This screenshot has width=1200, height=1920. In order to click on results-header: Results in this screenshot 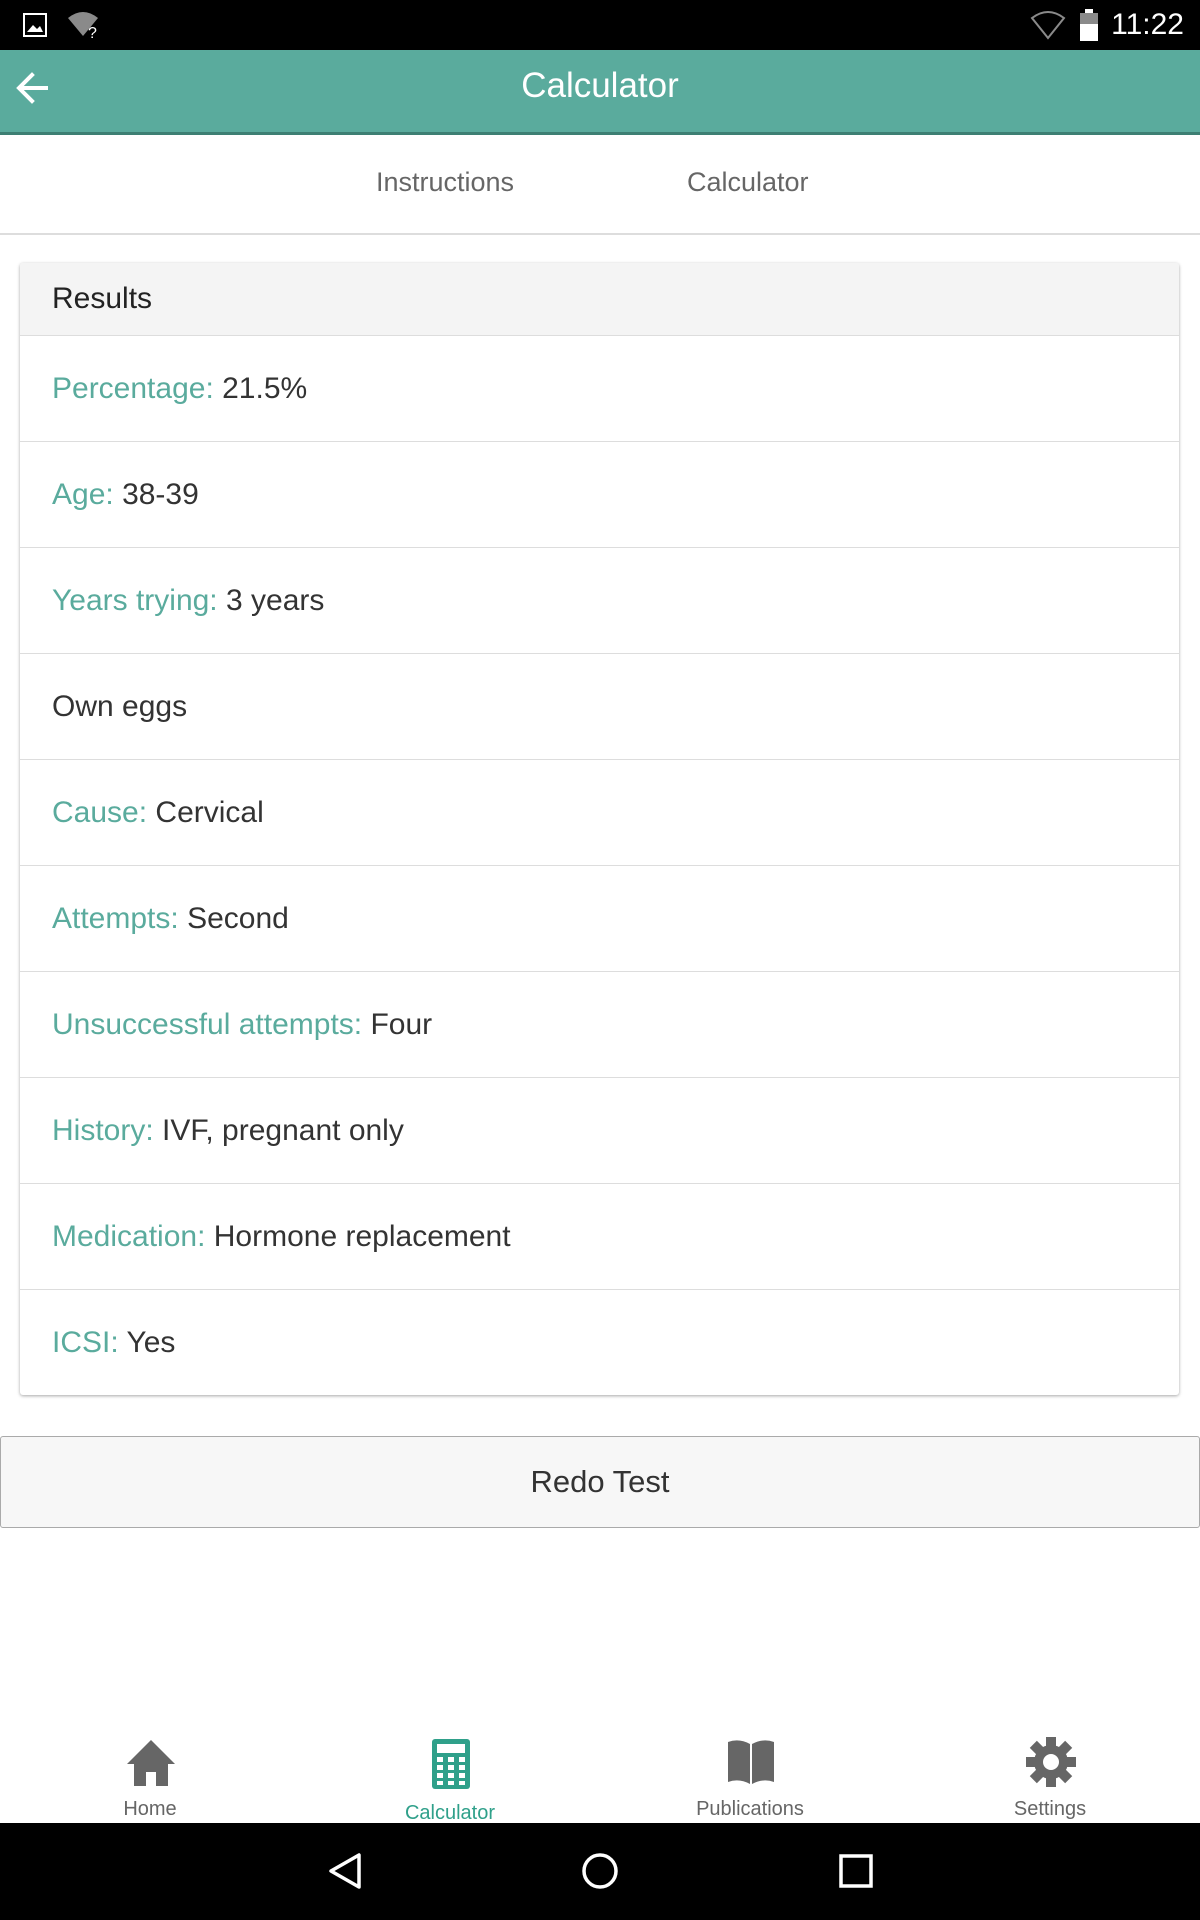, I will do `click(599, 299)`.